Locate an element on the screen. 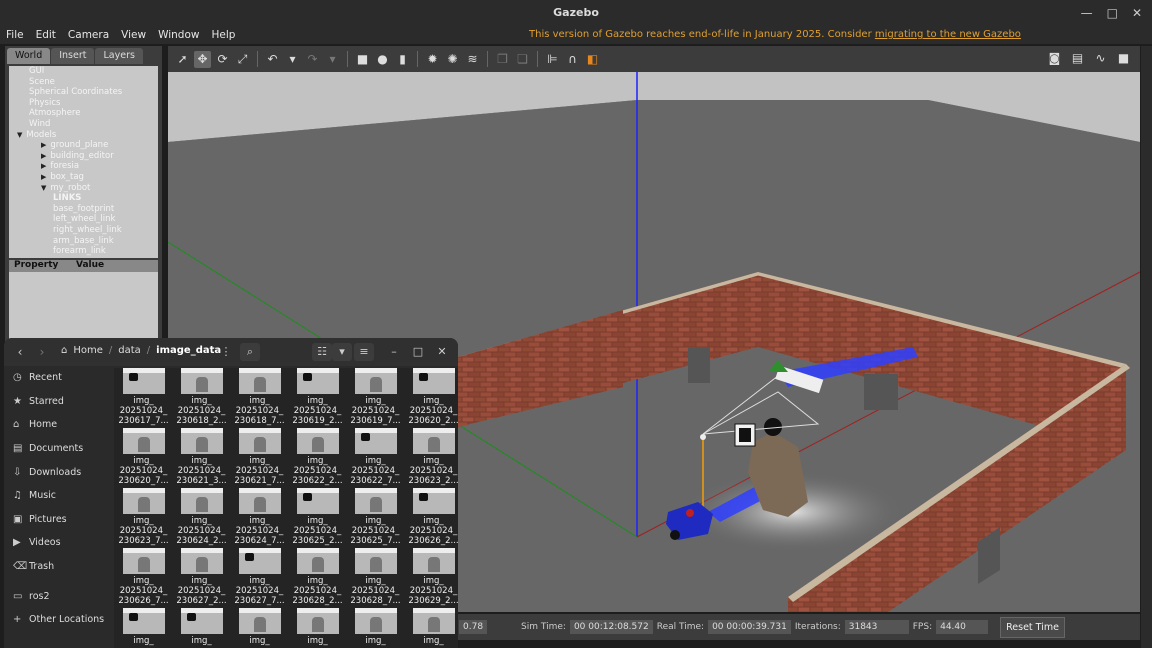 Image resolution: width=1152 pixels, height=648 pixels. reset-time-button: Reset Time is located at coordinates (1032, 627).